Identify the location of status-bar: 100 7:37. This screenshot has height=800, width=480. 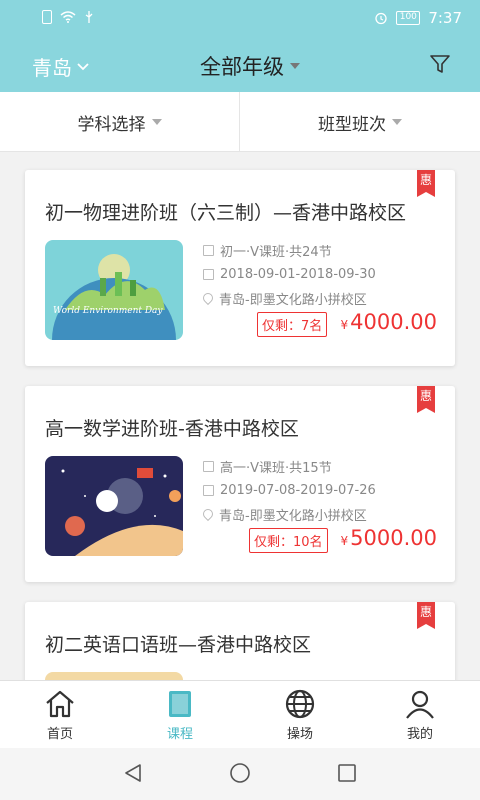
(240, 18).